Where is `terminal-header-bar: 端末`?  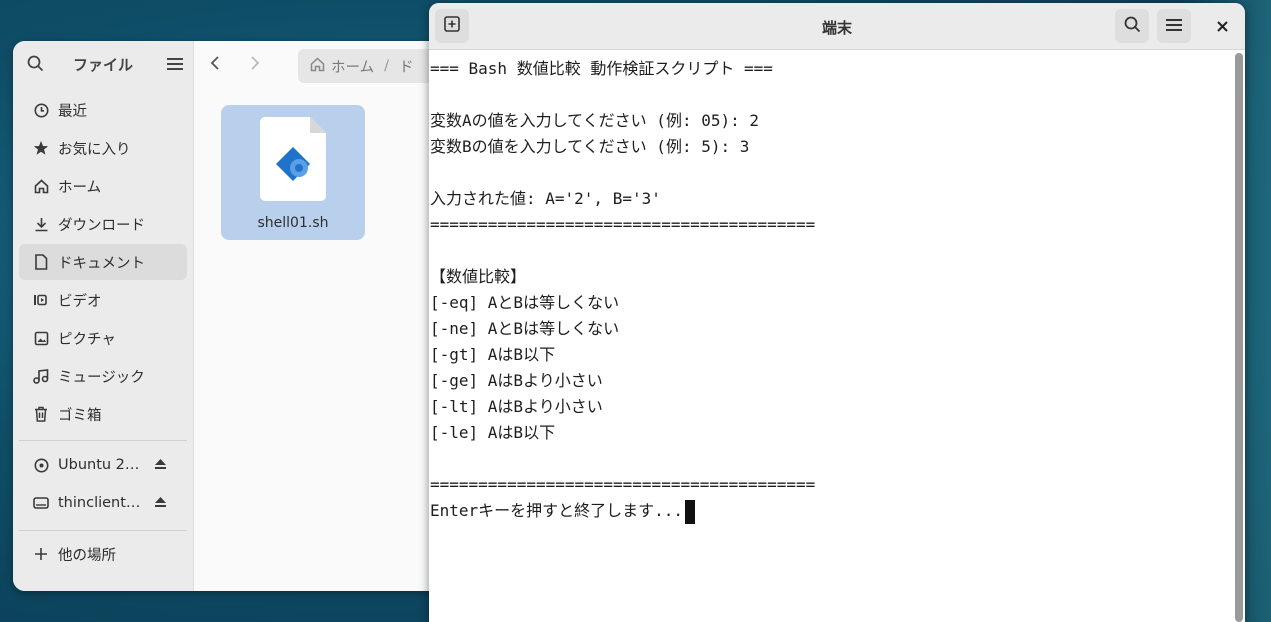 terminal-header-bar: 端末 is located at coordinates (837, 26).